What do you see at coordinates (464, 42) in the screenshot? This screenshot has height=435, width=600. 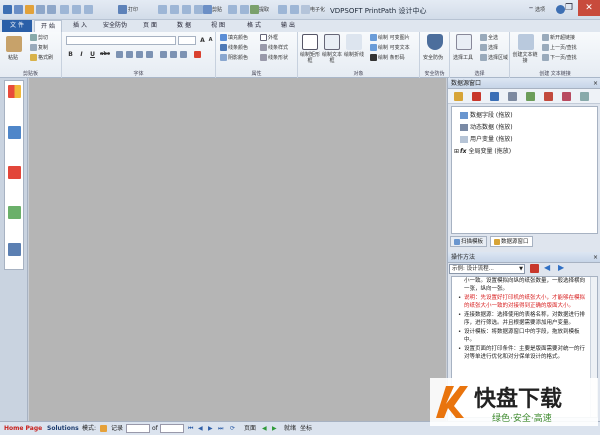 I see `pointer-icon` at bounding box center [464, 42].